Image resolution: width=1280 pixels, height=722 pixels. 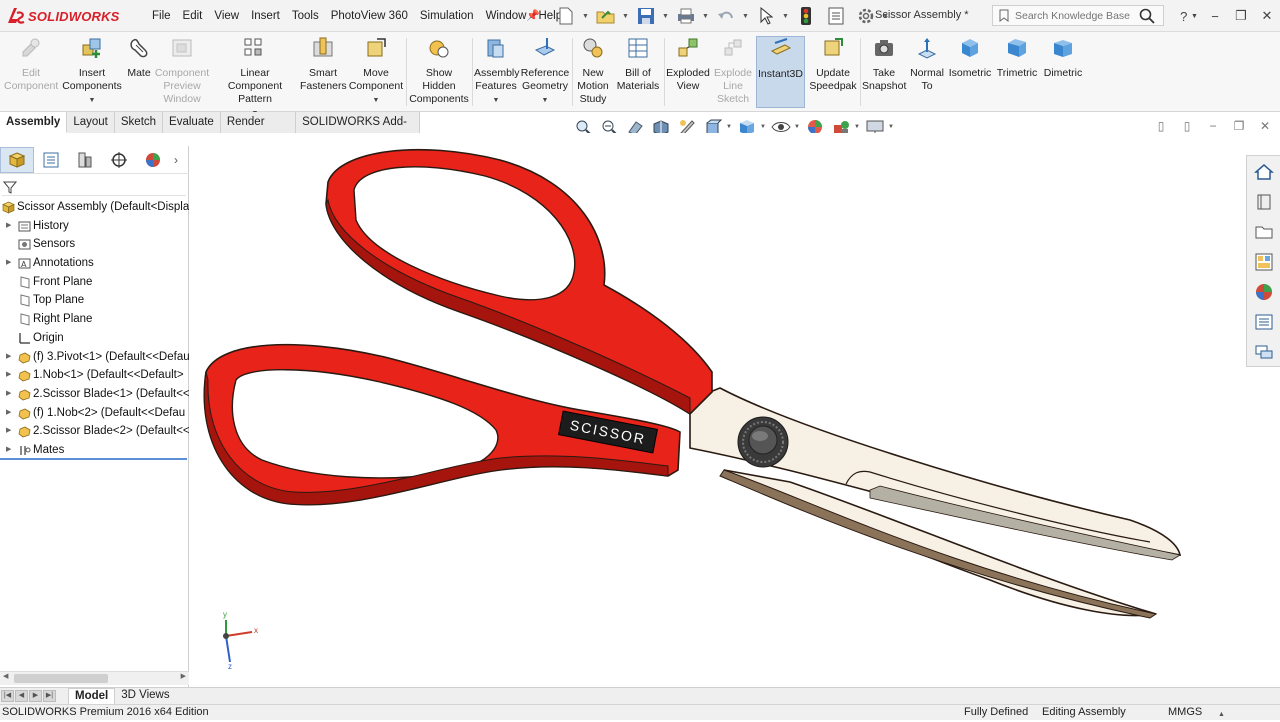 I want to click on status-units: MMGS, so click(x=1185, y=712).